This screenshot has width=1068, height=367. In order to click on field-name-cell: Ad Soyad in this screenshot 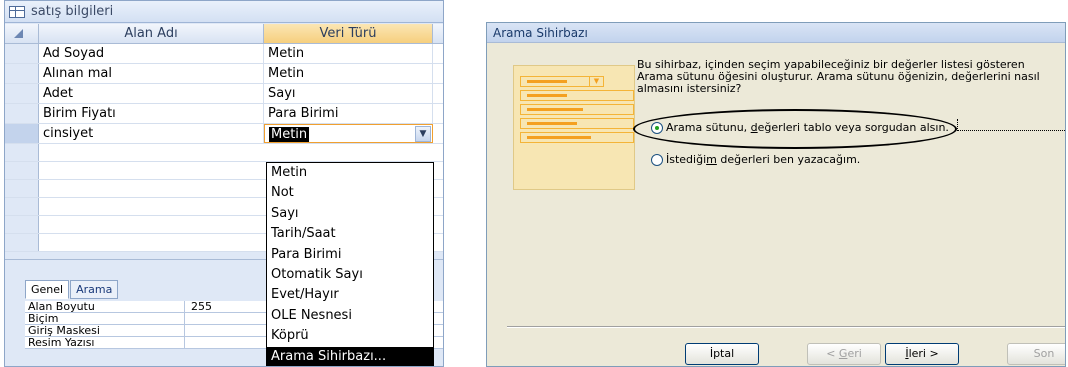, I will do `click(151, 53)`.